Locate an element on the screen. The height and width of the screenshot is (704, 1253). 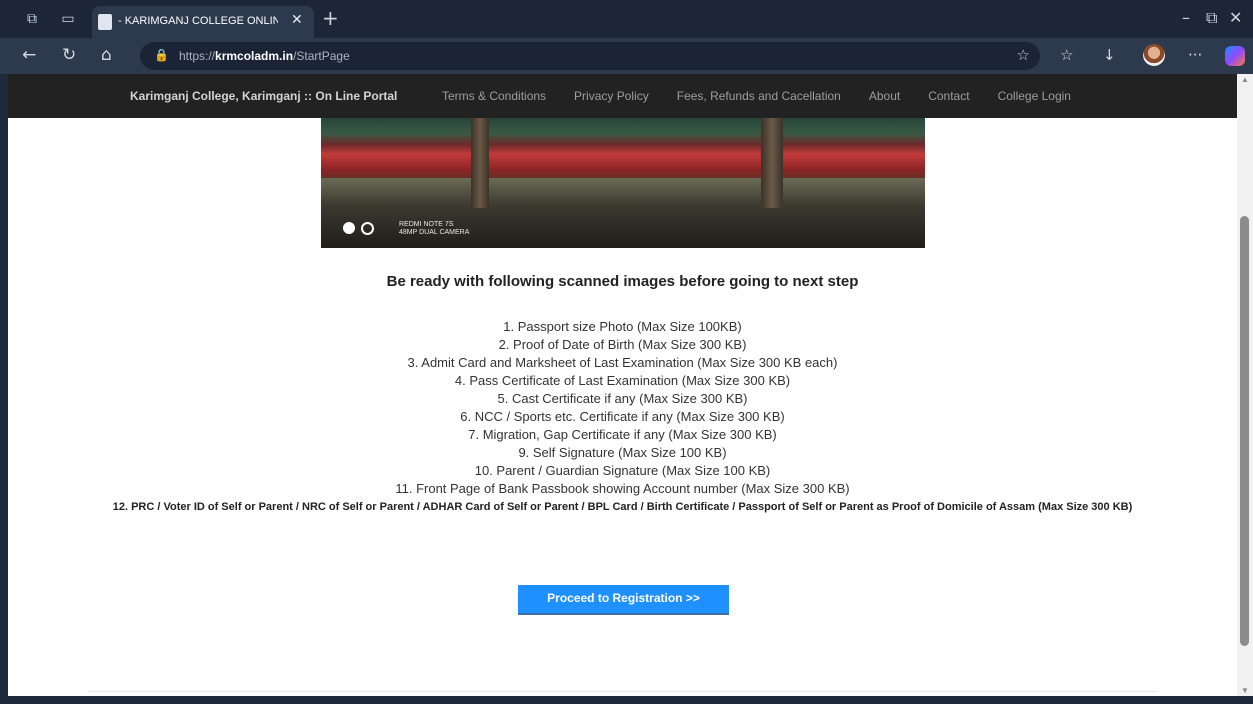
nav-link-contact: Contact is located at coordinates (948, 96).